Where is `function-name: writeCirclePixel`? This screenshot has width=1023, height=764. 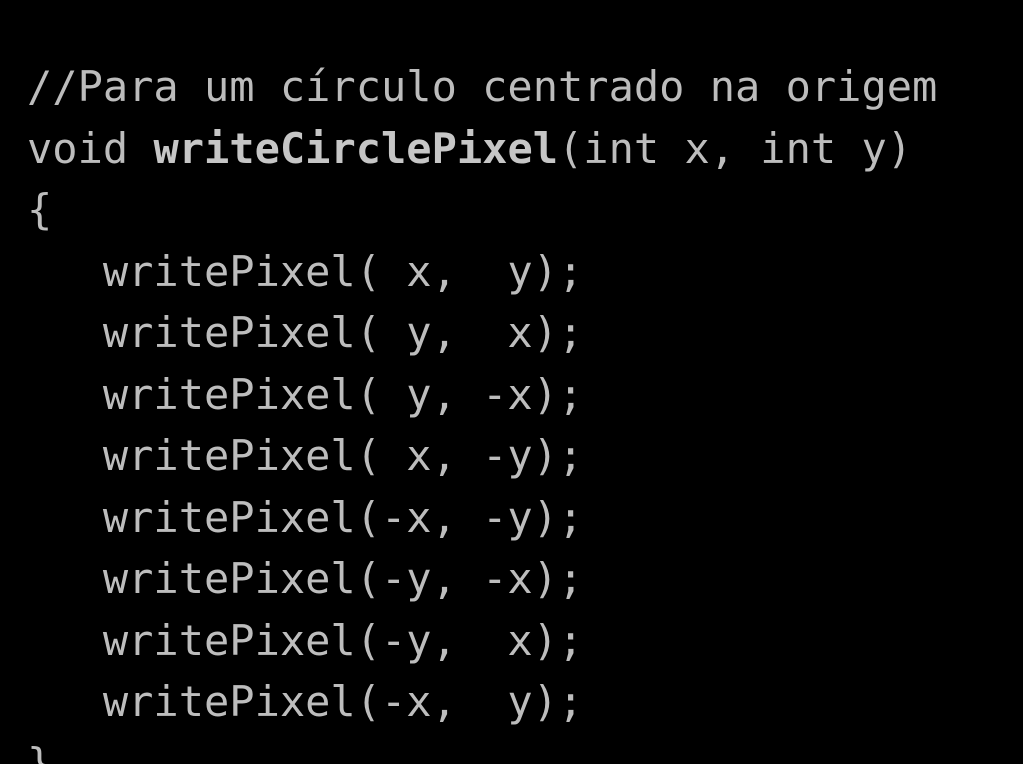 function-name: writeCirclePixel is located at coordinates (356, 148).